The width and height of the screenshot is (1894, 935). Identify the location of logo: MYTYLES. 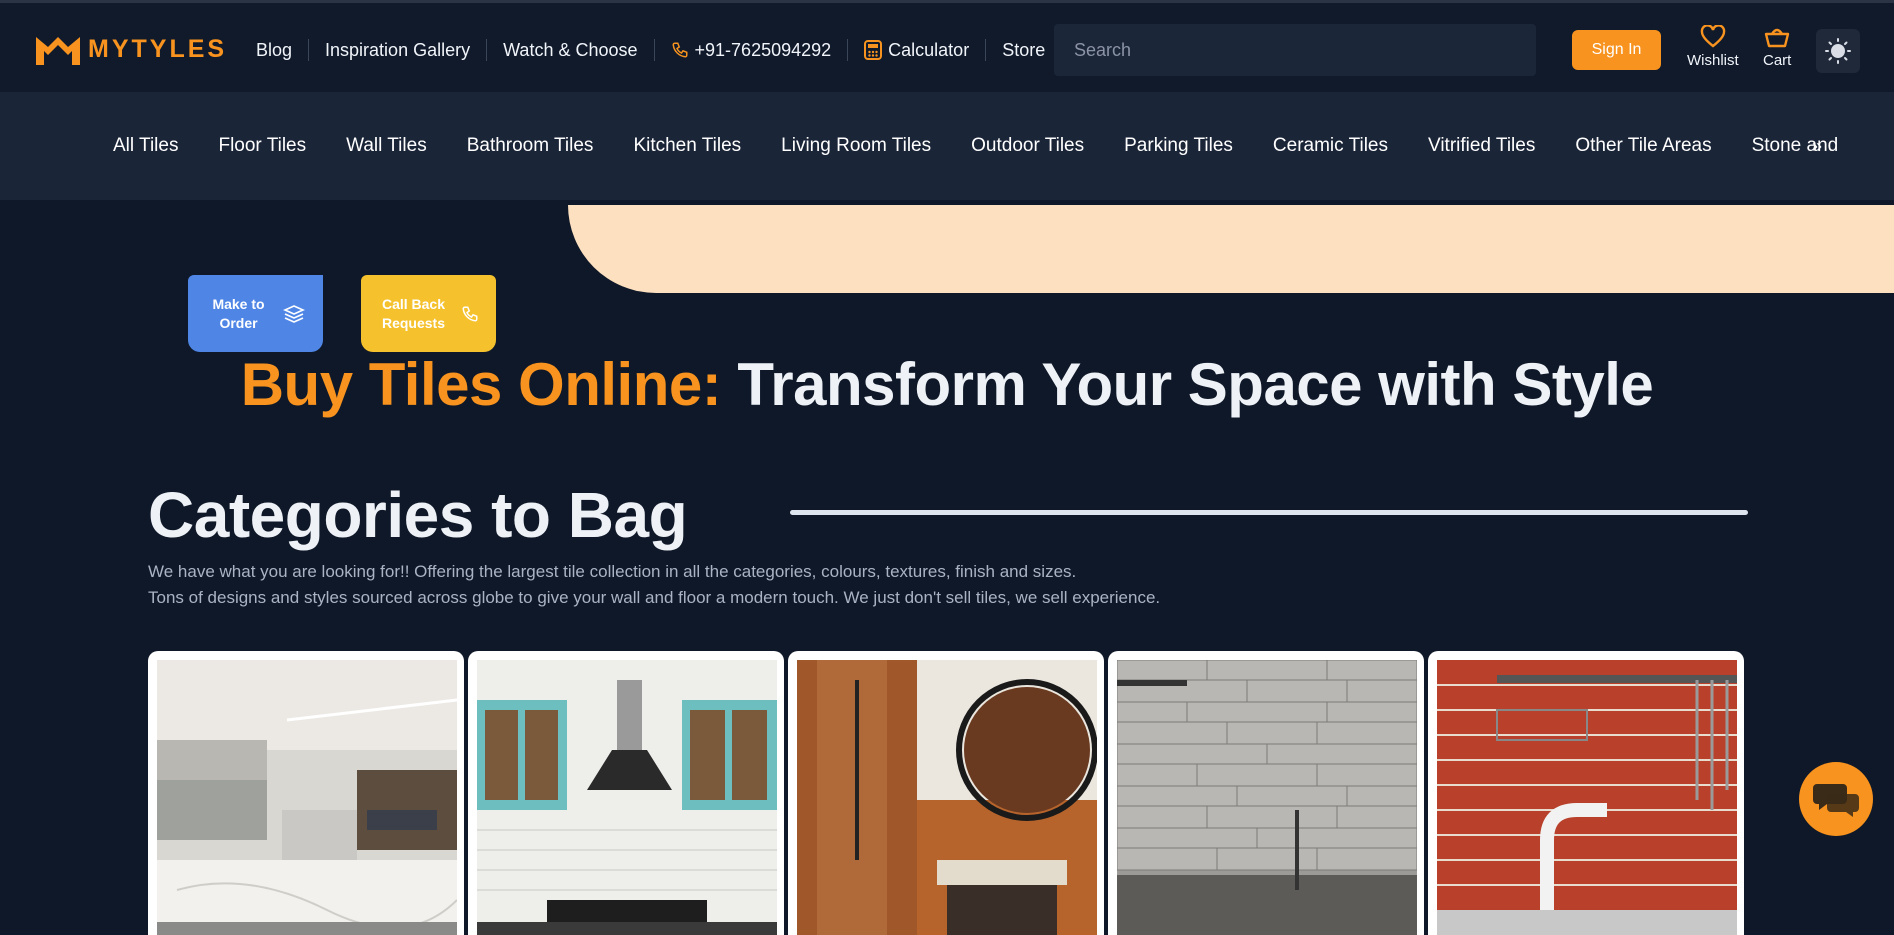
(130, 49).